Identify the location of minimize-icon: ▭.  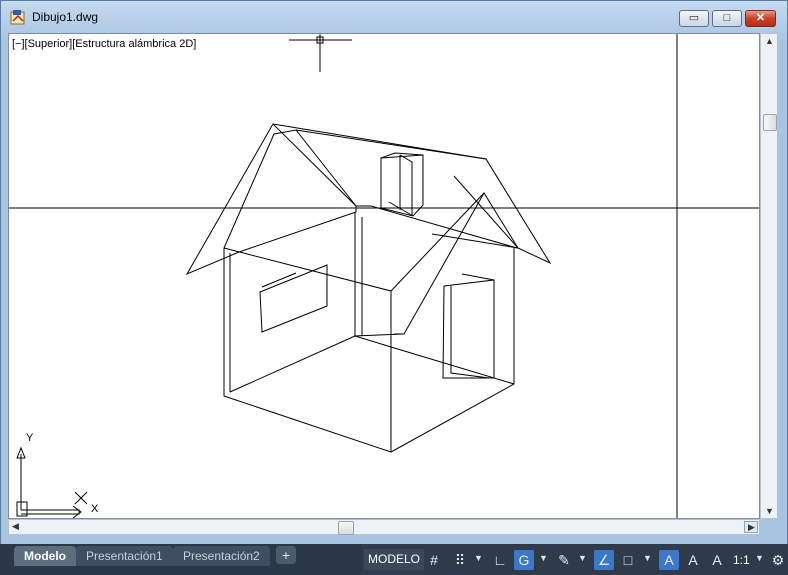
(694, 18).